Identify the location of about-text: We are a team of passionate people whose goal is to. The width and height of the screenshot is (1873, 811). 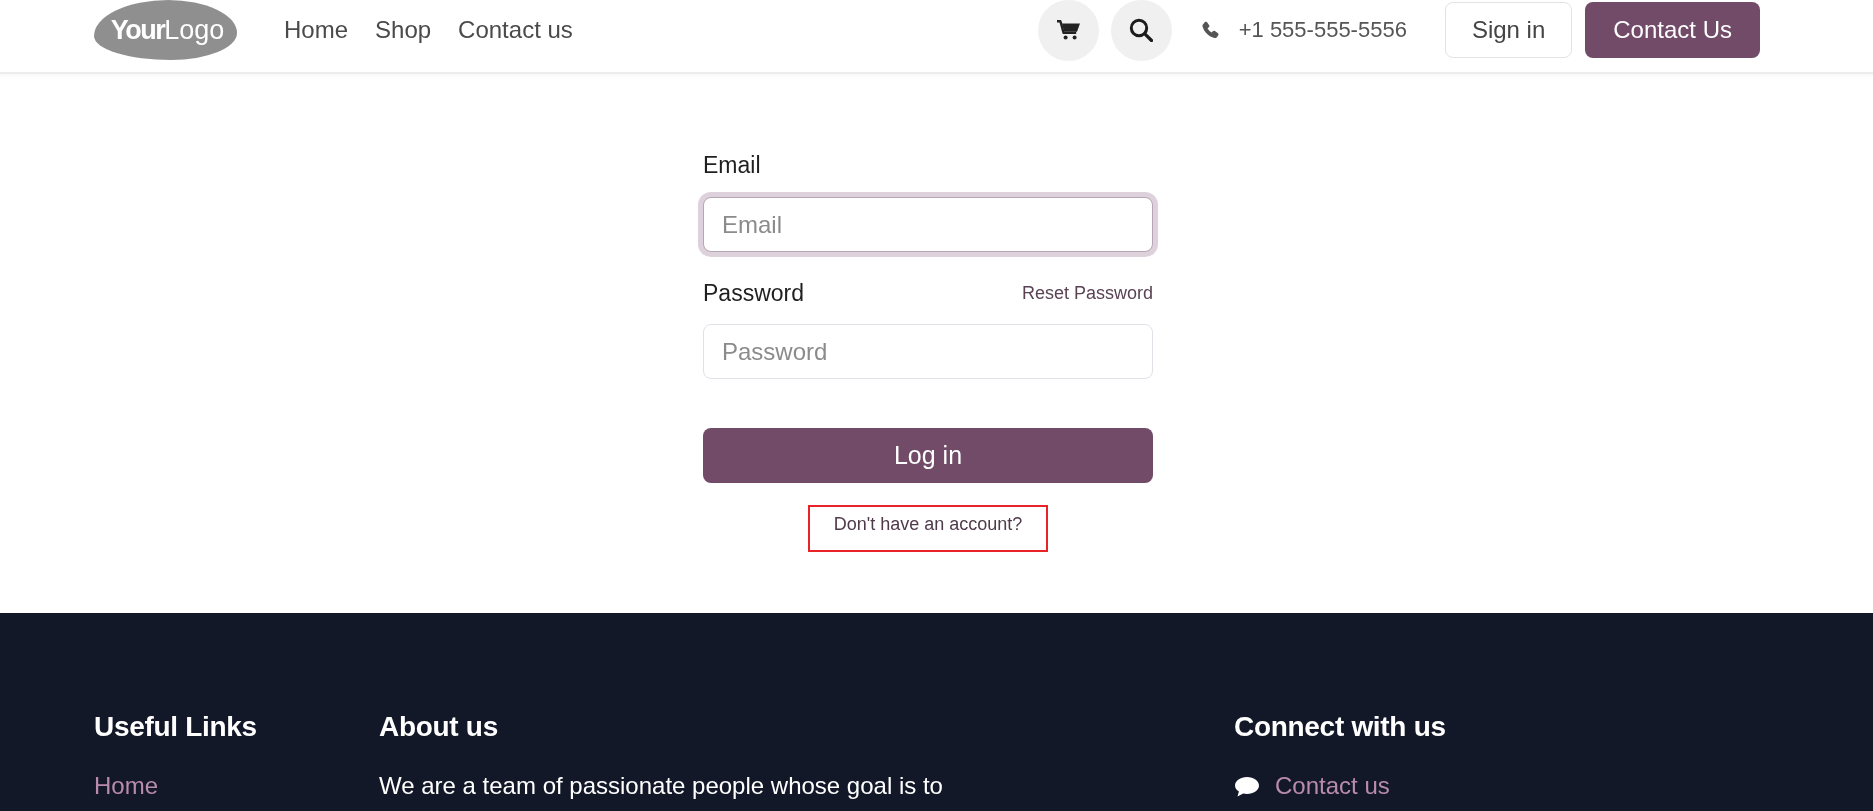
(661, 786).